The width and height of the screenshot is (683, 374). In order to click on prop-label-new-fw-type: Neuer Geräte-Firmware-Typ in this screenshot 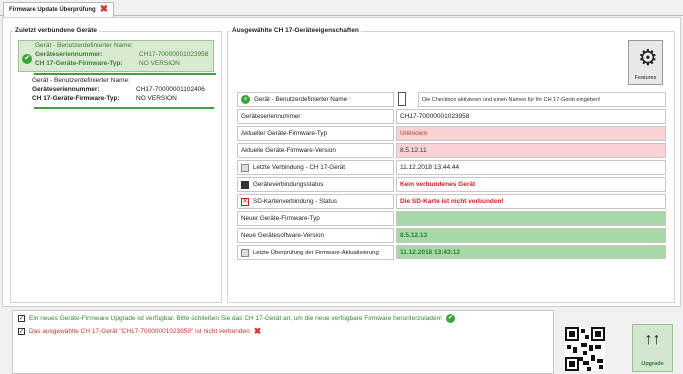, I will do `click(315, 218)`.